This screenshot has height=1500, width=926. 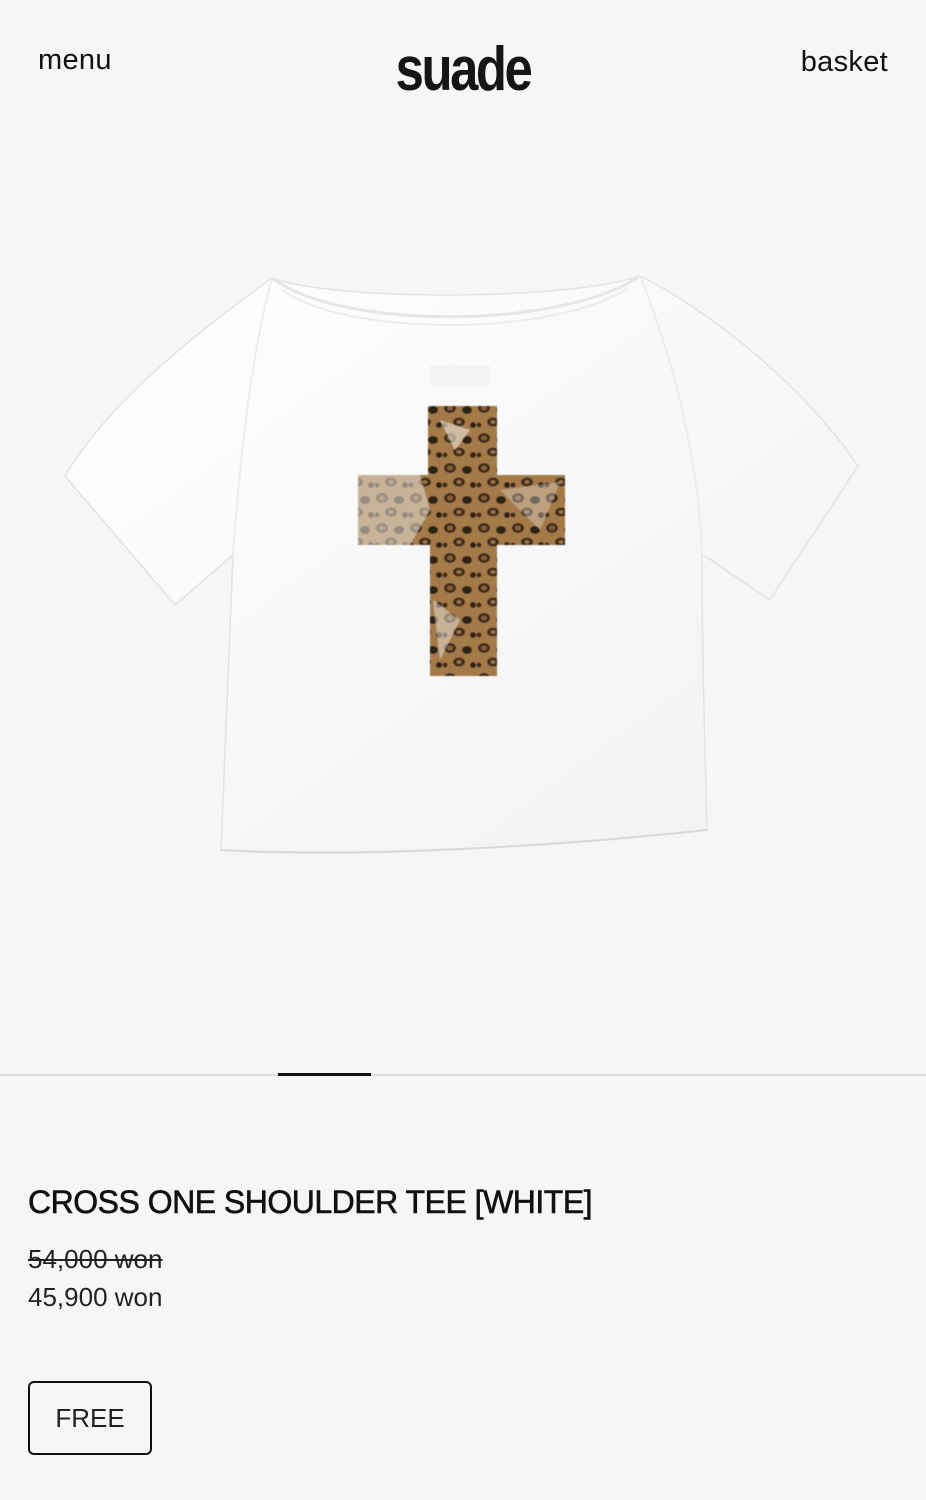 What do you see at coordinates (90, 1418) in the screenshot?
I see `size-option-free: FREE` at bounding box center [90, 1418].